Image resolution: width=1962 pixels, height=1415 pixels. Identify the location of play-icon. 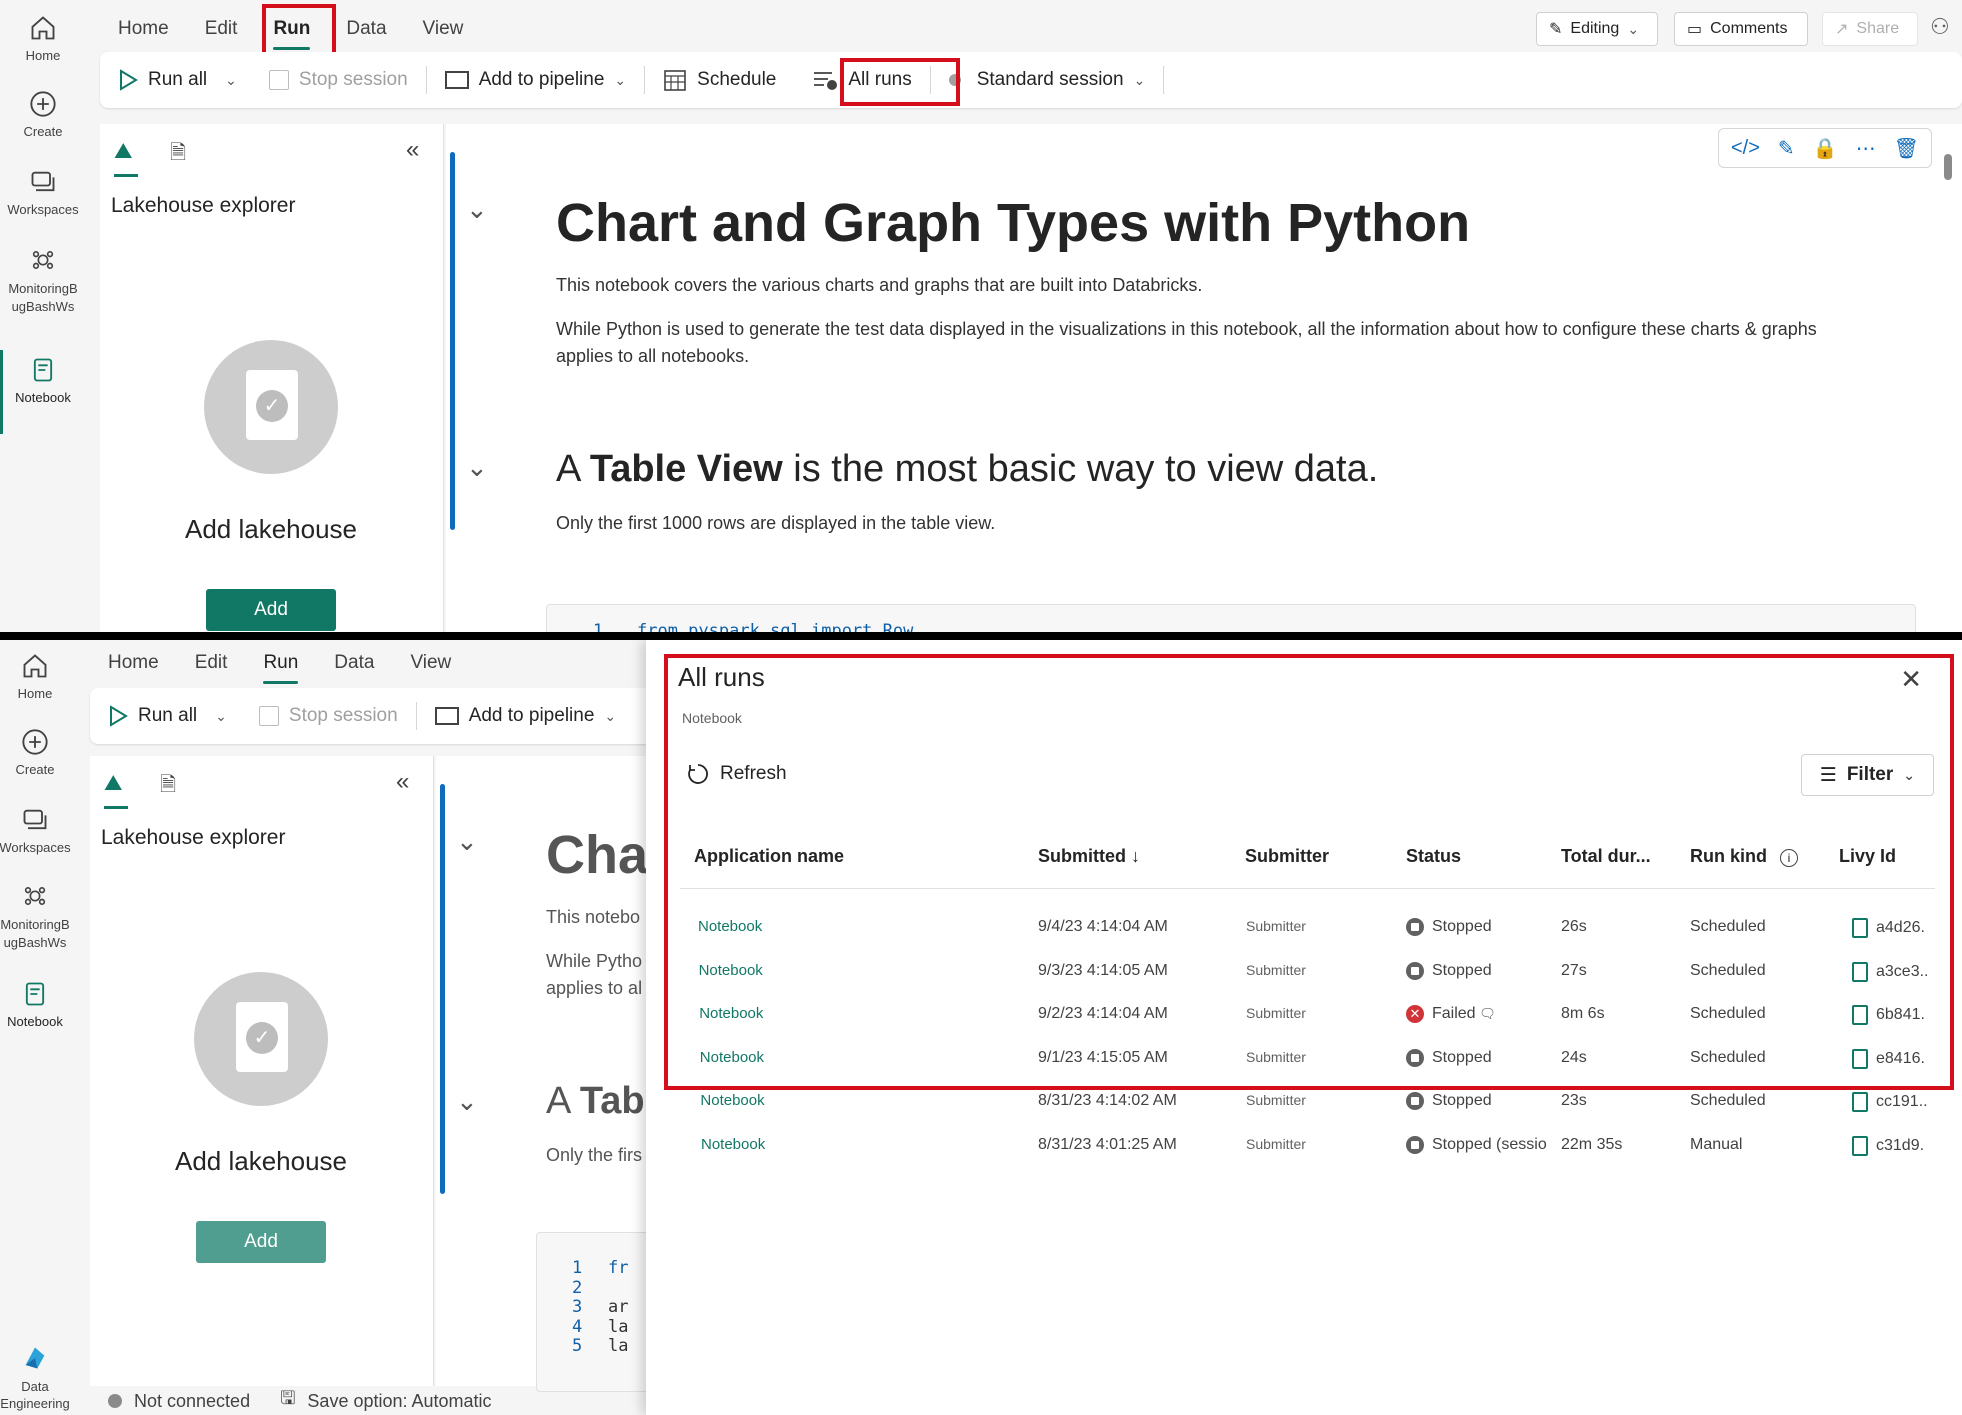
(119, 716).